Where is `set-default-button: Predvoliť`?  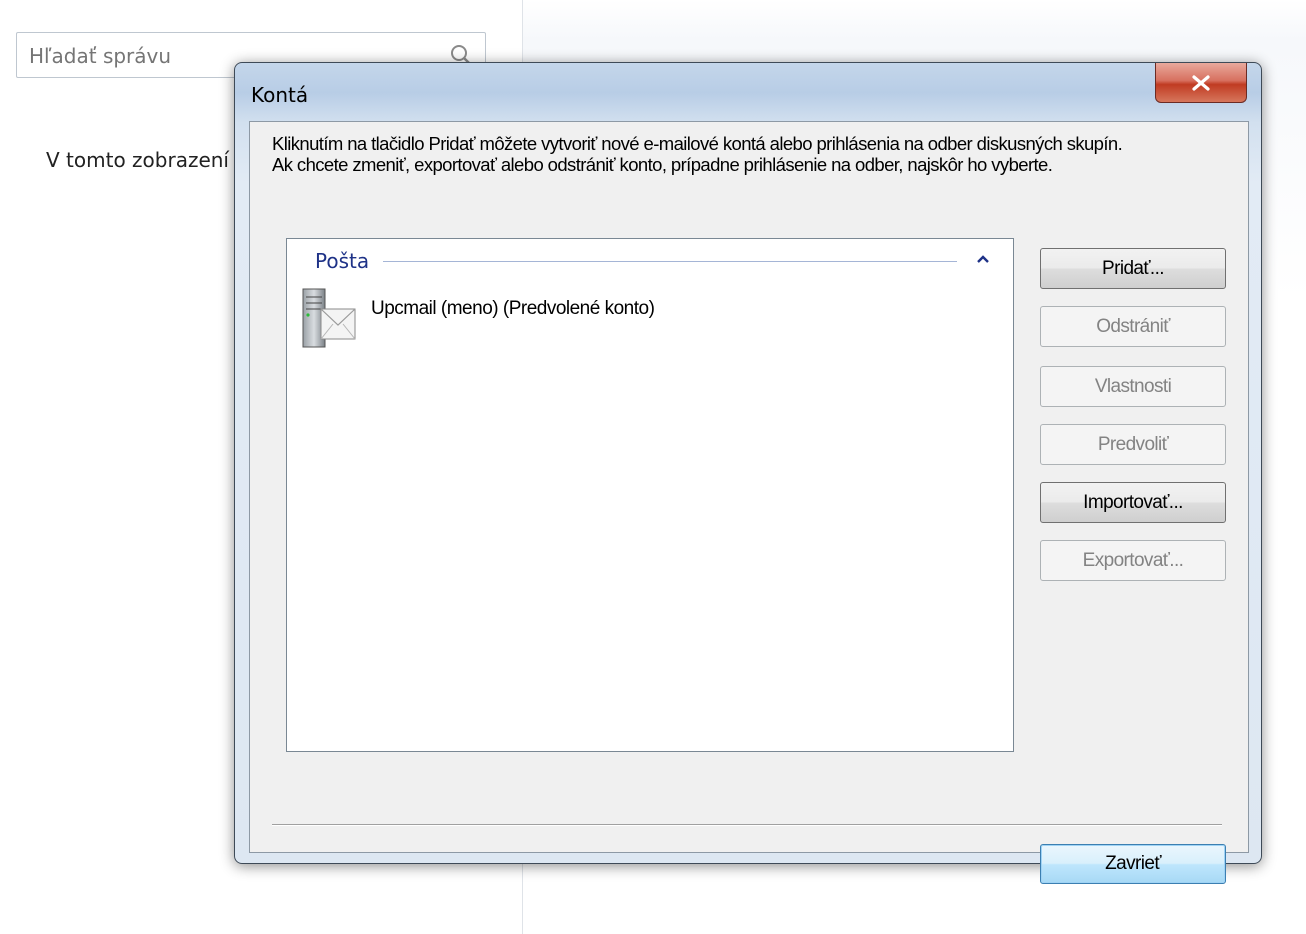
set-default-button: Predvoliť is located at coordinates (1133, 444).